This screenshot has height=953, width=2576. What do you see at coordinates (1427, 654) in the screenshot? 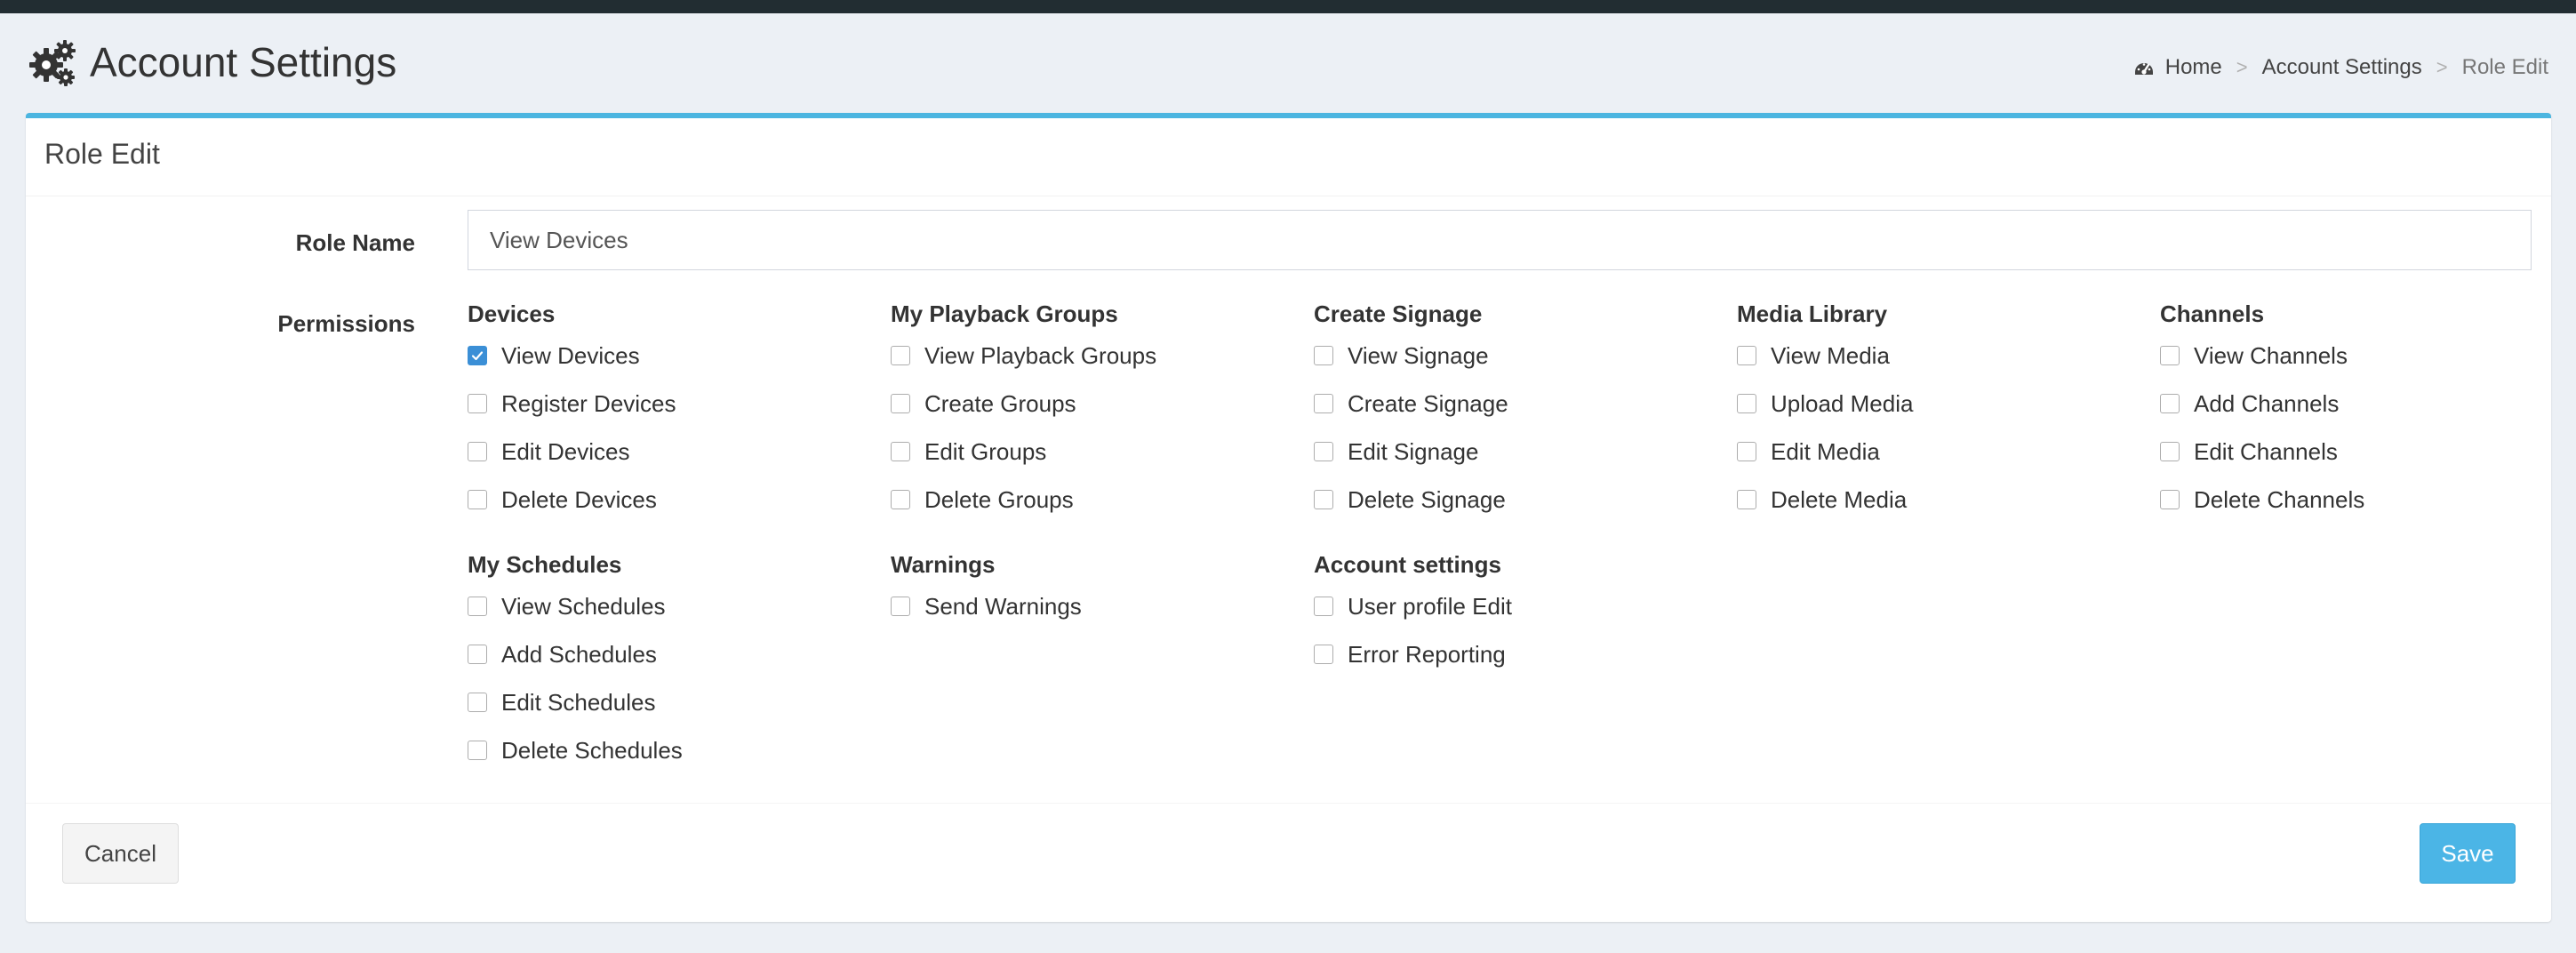
I see `permission-item-label: Error Reporting` at bounding box center [1427, 654].